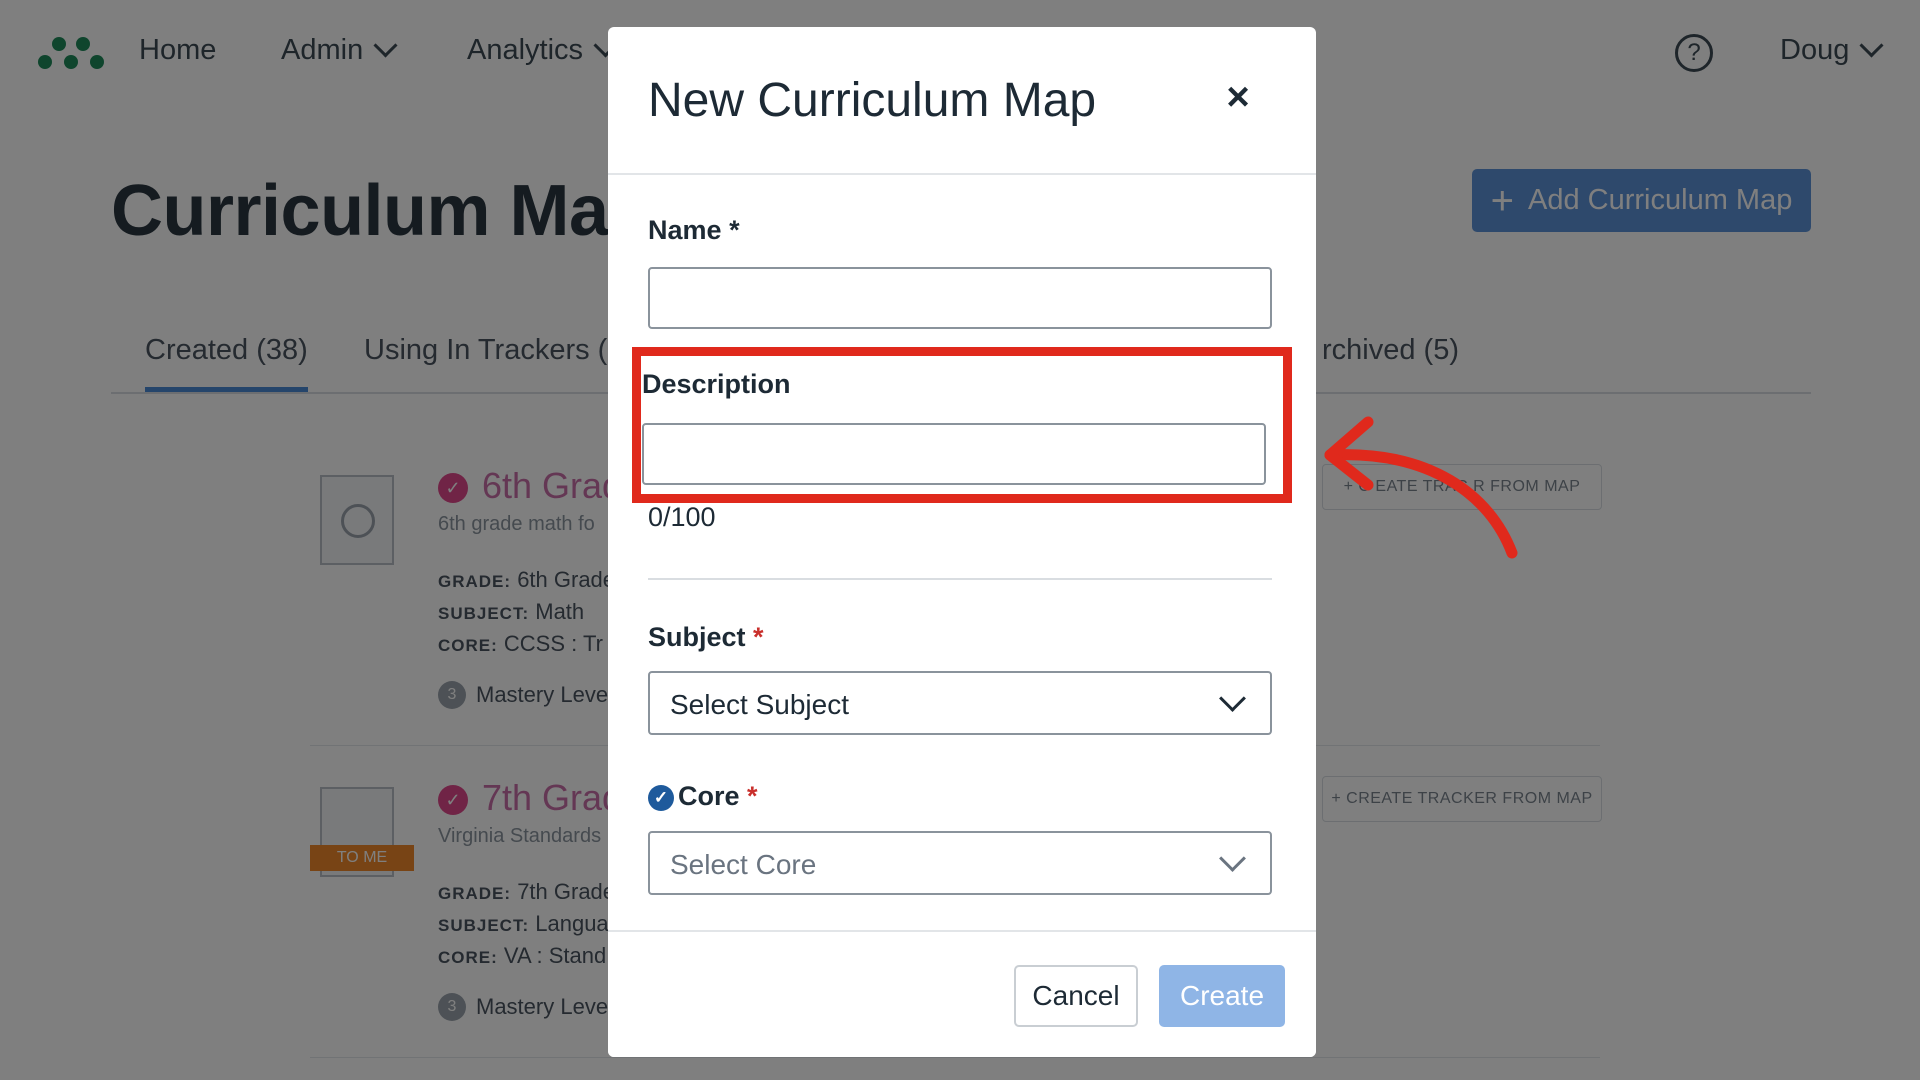 This screenshot has width=1920, height=1080. I want to click on annotation-arrow-icon, so click(1421, 487).